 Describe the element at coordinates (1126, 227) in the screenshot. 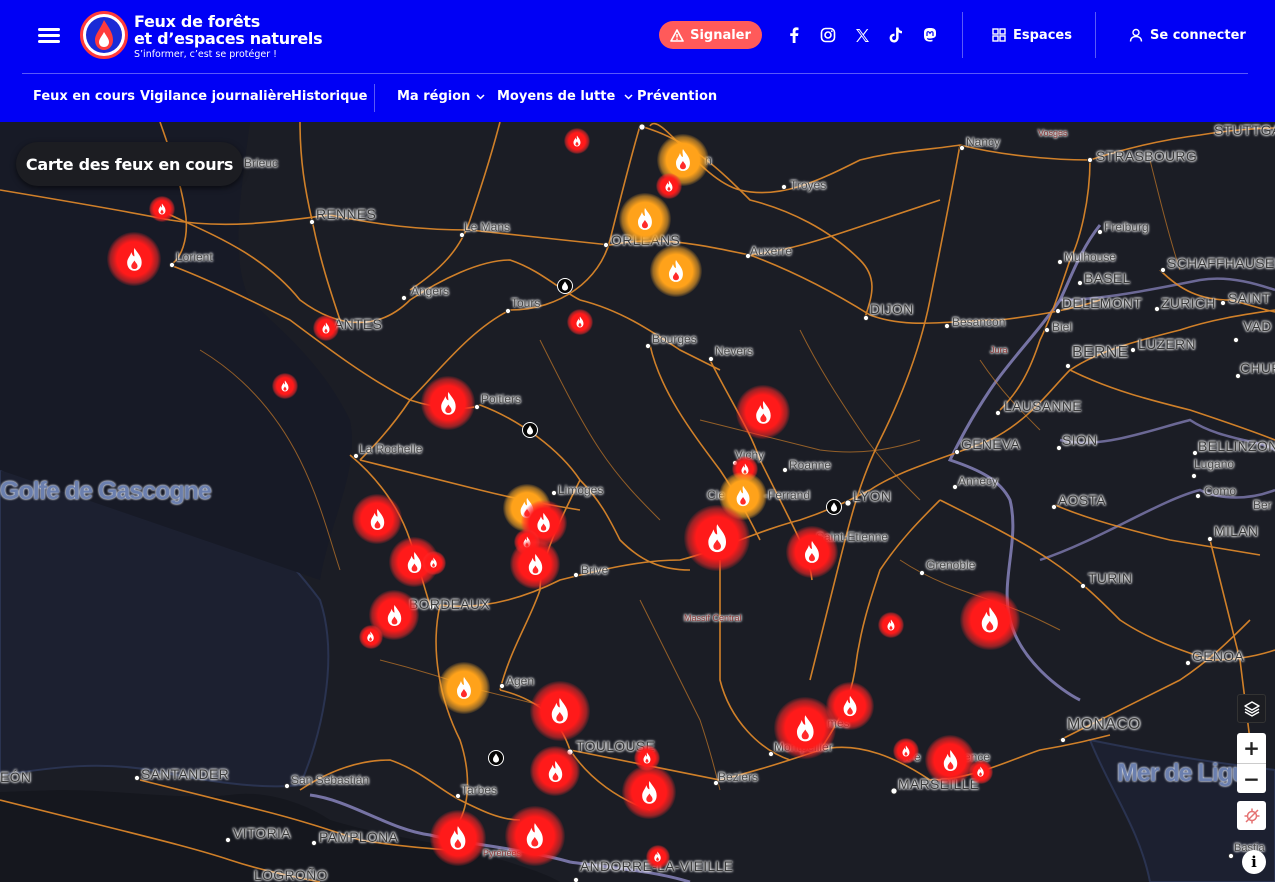

I see `city-label: Freiburg` at that location.